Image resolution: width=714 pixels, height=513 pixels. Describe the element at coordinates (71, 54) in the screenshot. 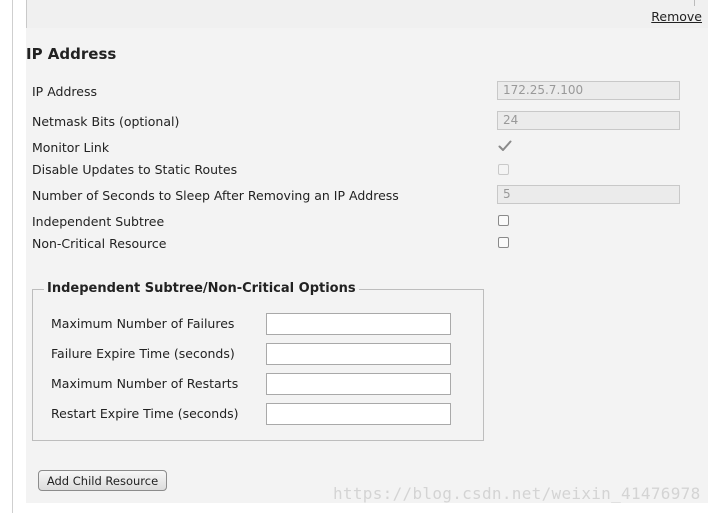

I see `section-title: IP Address` at that location.